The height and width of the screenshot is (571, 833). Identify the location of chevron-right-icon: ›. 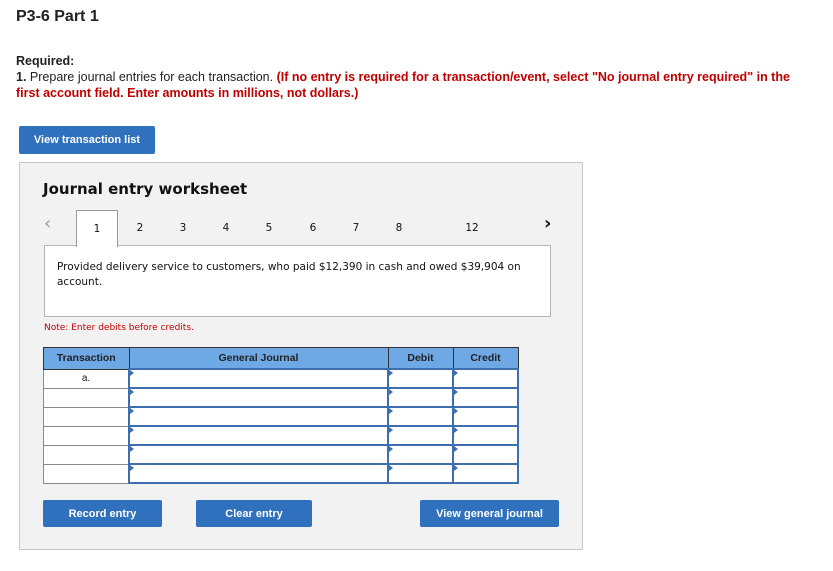
(547, 223).